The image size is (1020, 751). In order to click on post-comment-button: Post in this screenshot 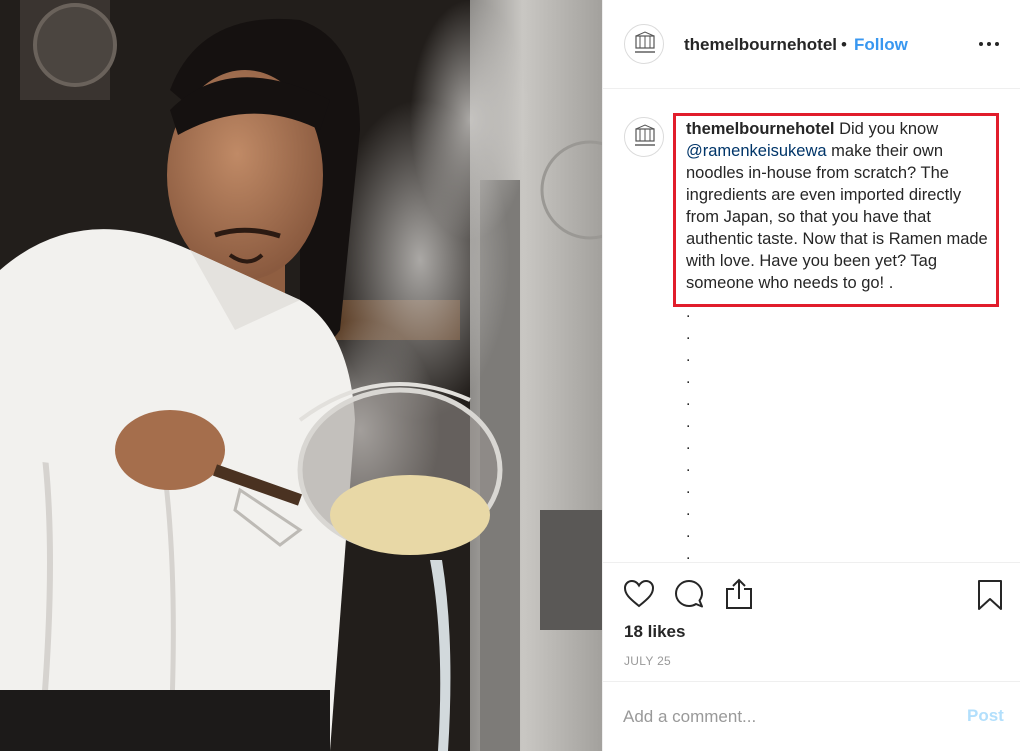, I will do `click(985, 716)`.